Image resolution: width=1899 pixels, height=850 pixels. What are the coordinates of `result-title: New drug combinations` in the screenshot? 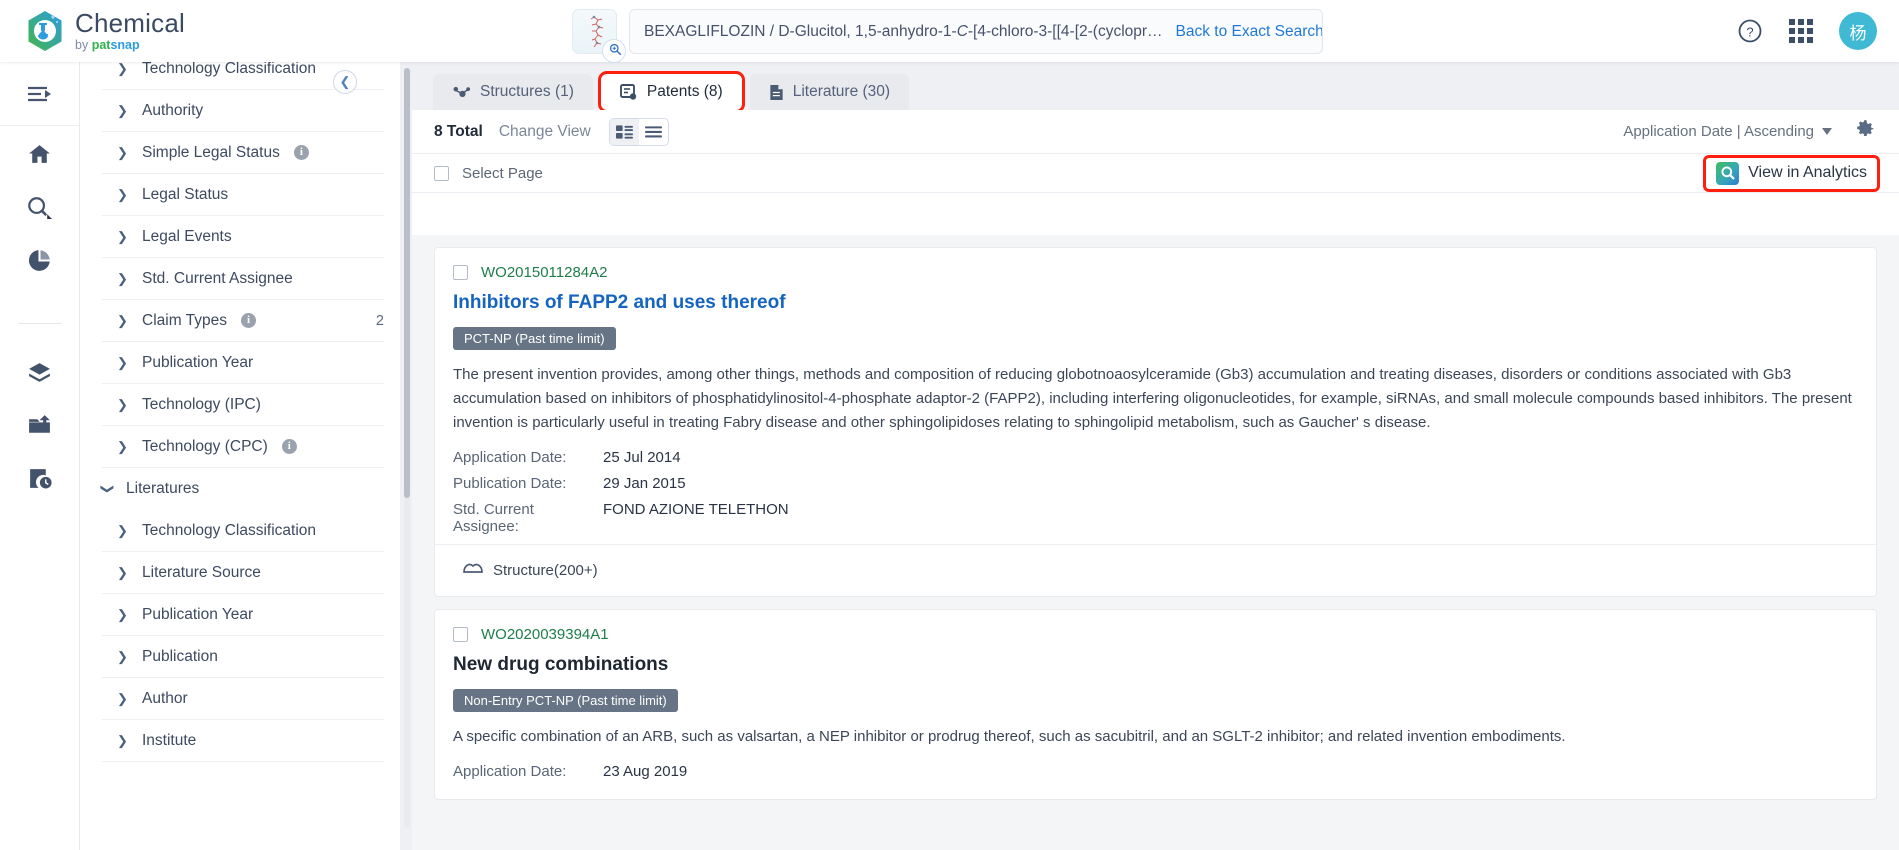 It's located at (1155, 665).